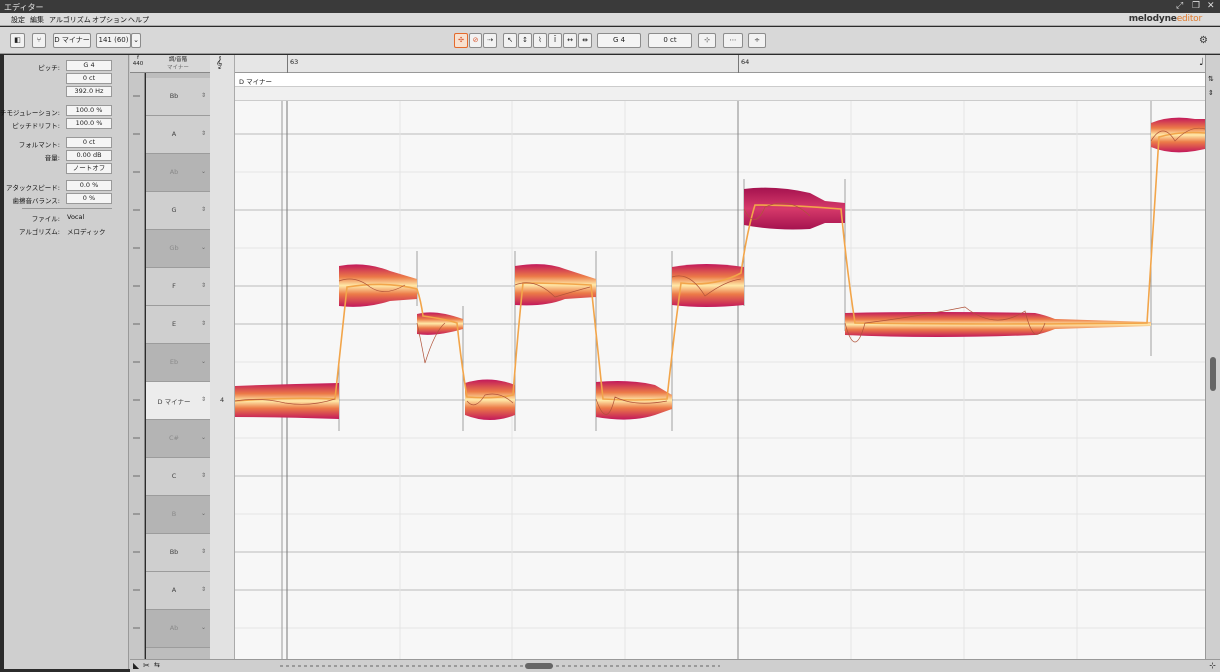 This screenshot has height=672, width=1220. Describe the element at coordinates (39, 145) in the screenshot. I see `formant-label: フォルマント:` at that location.